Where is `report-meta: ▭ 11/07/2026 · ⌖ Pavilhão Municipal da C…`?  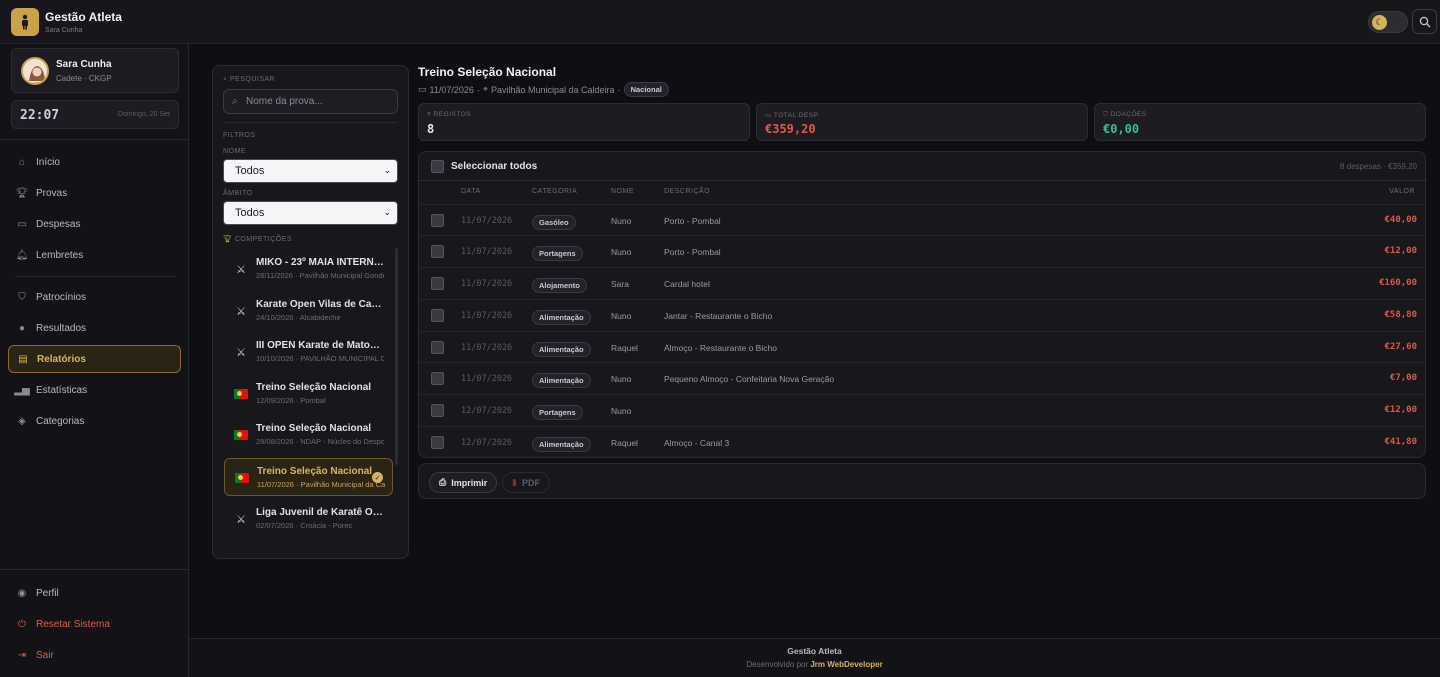
report-meta: ▭ 11/07/2026 · ⌖ Pavilhão Municipal da C… is located at coordinates (543, 89).